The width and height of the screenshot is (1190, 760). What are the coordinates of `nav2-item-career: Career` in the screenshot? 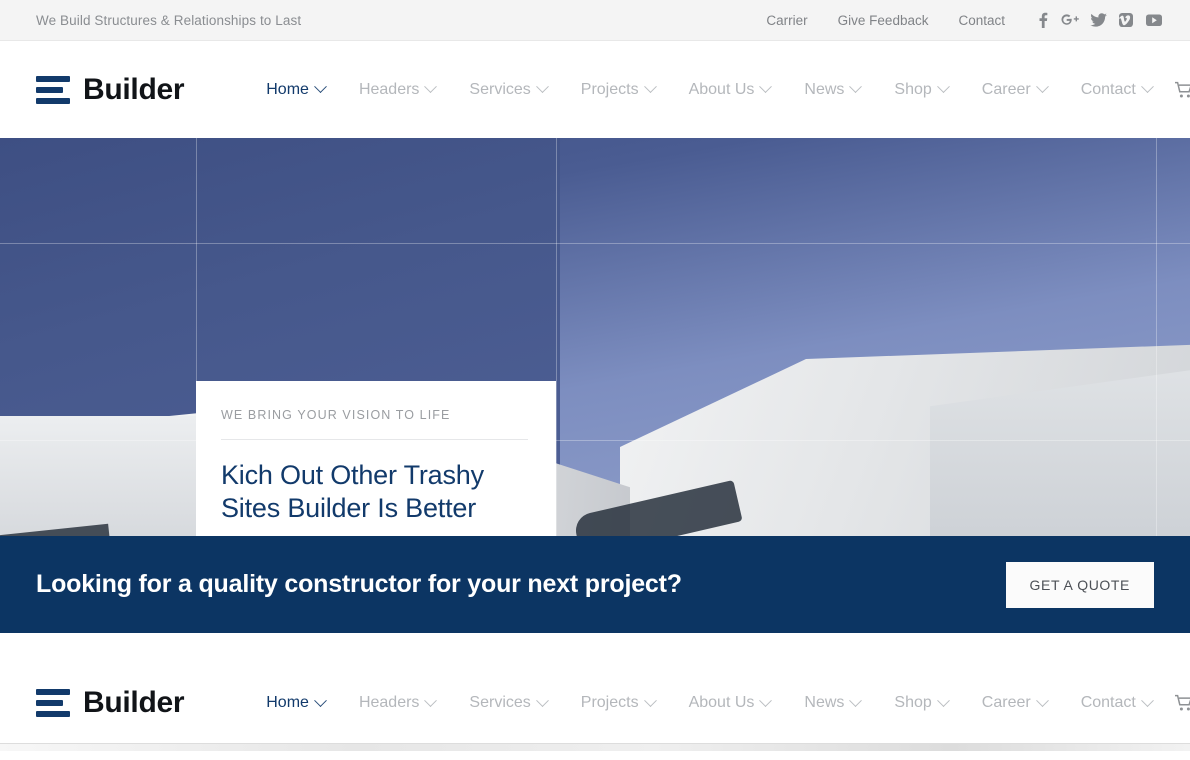 It's located at (1014, 702).